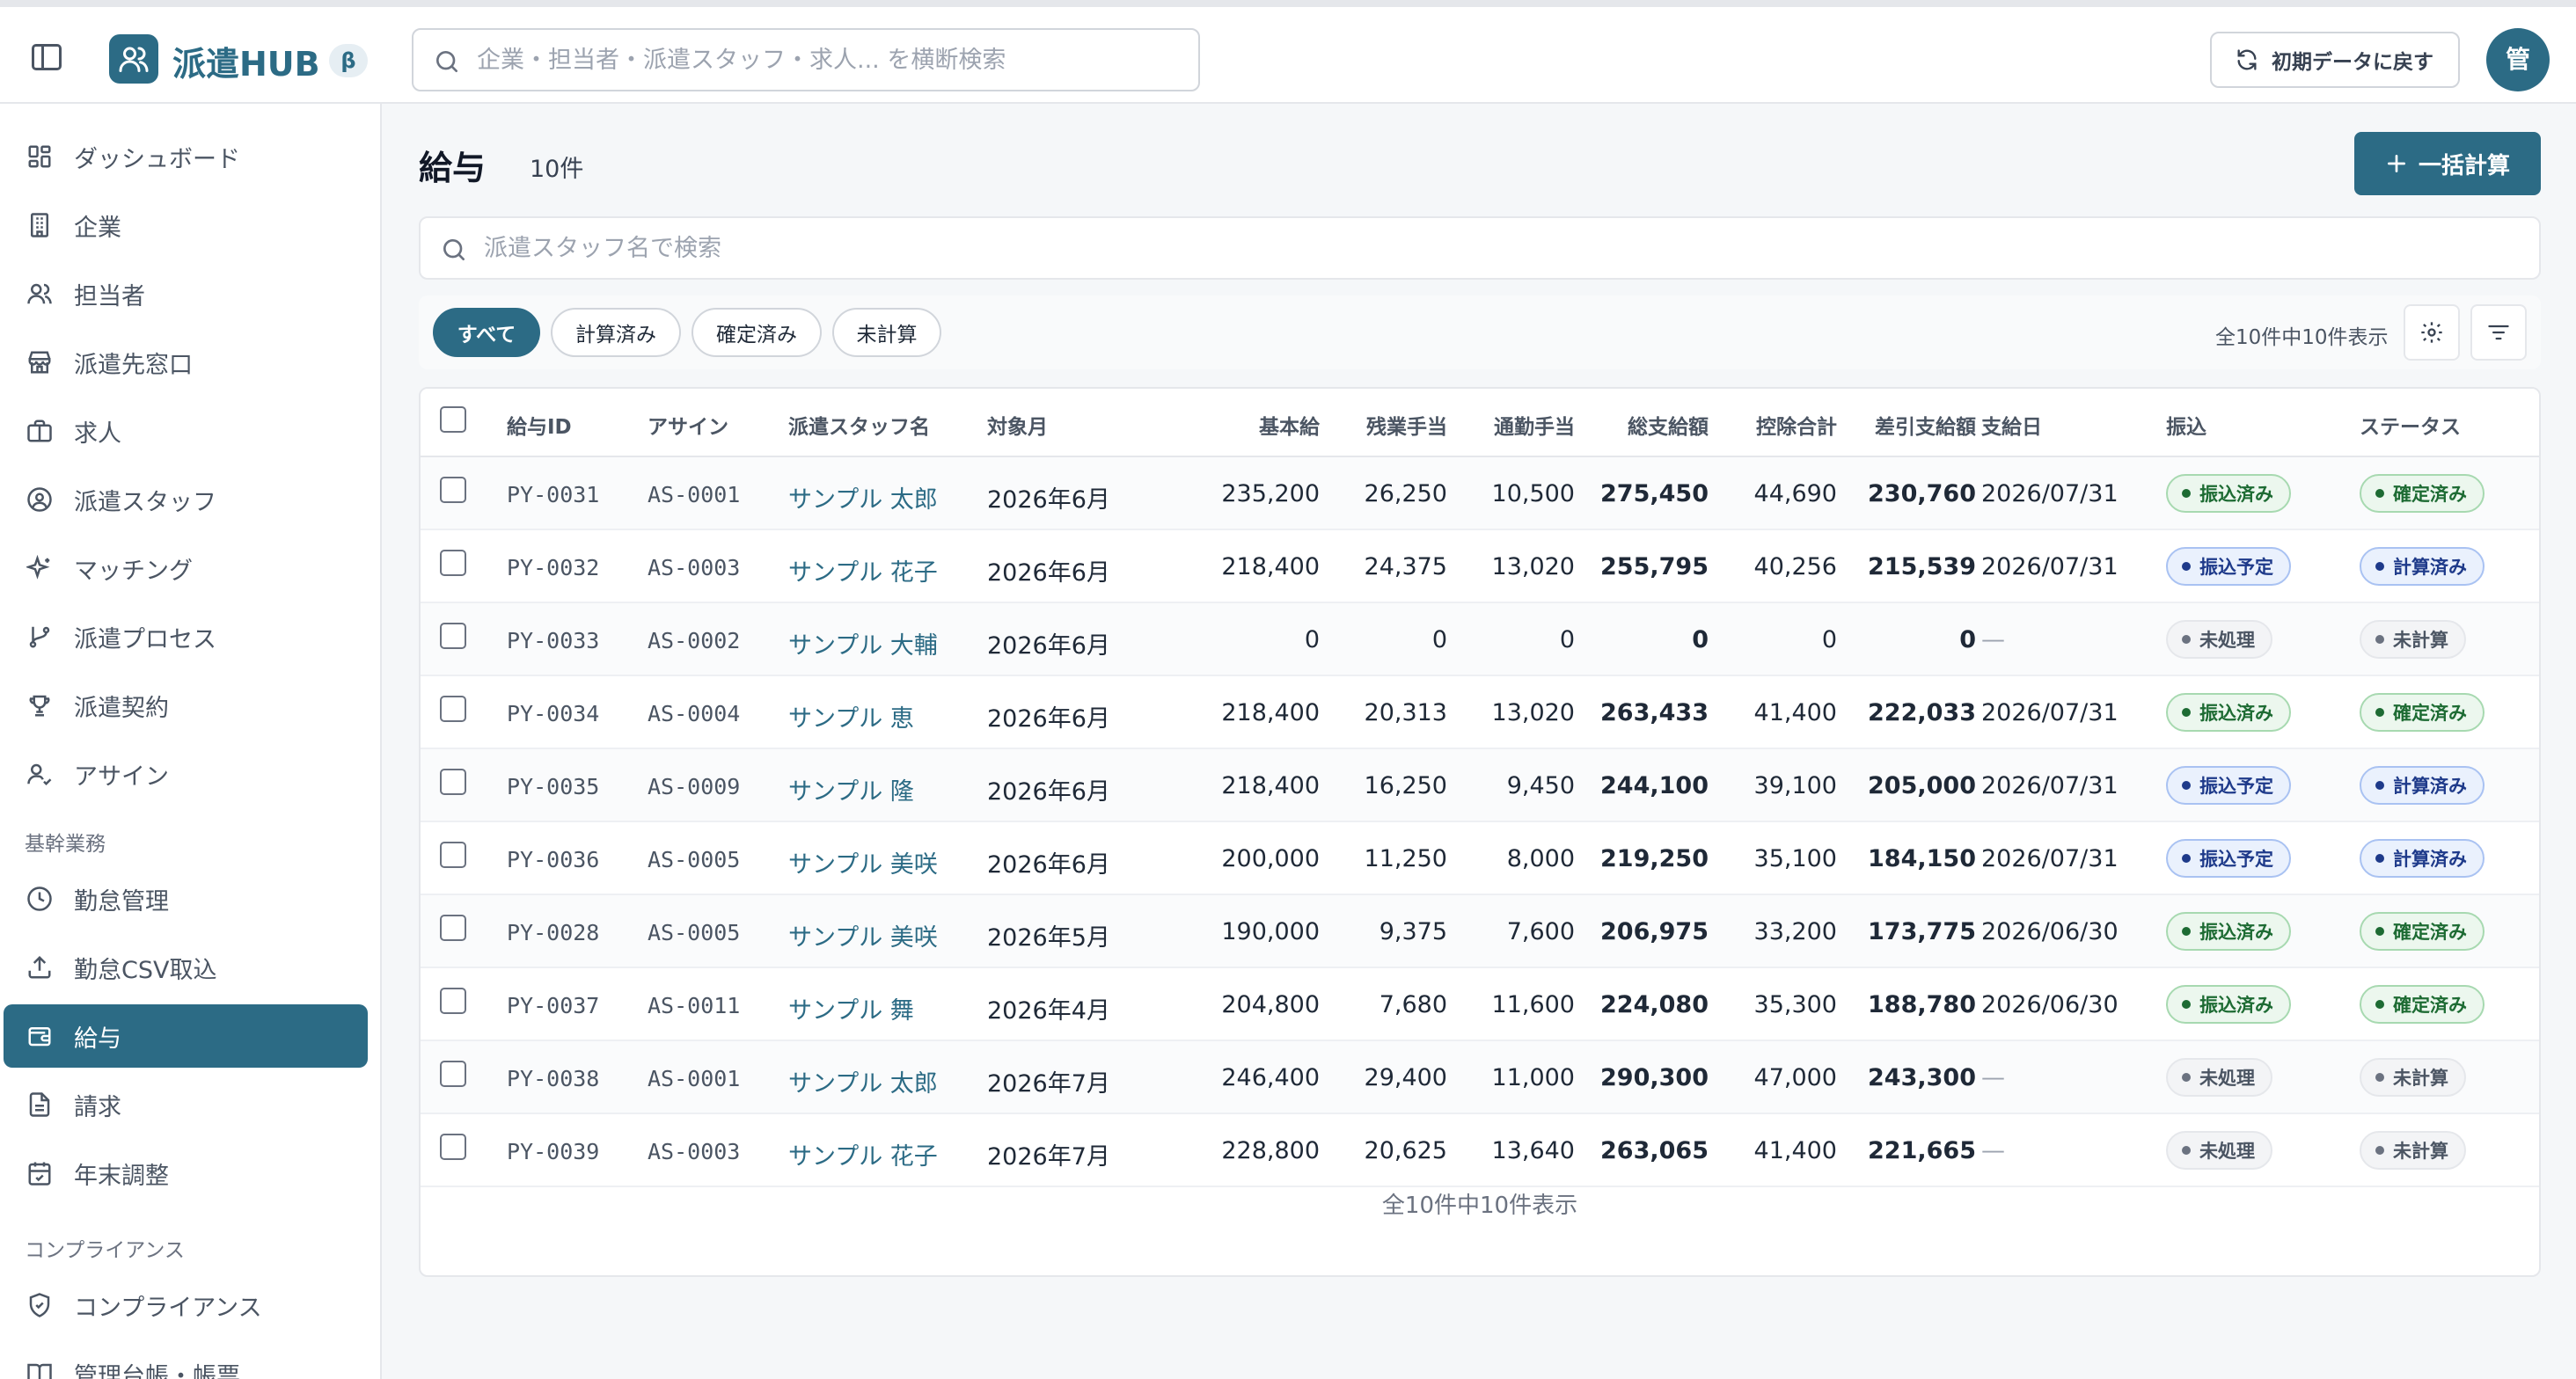 The height and width of the screenshot is (1379, 2576). I want to click on cell-base: 218,400, so click(1270, 713).